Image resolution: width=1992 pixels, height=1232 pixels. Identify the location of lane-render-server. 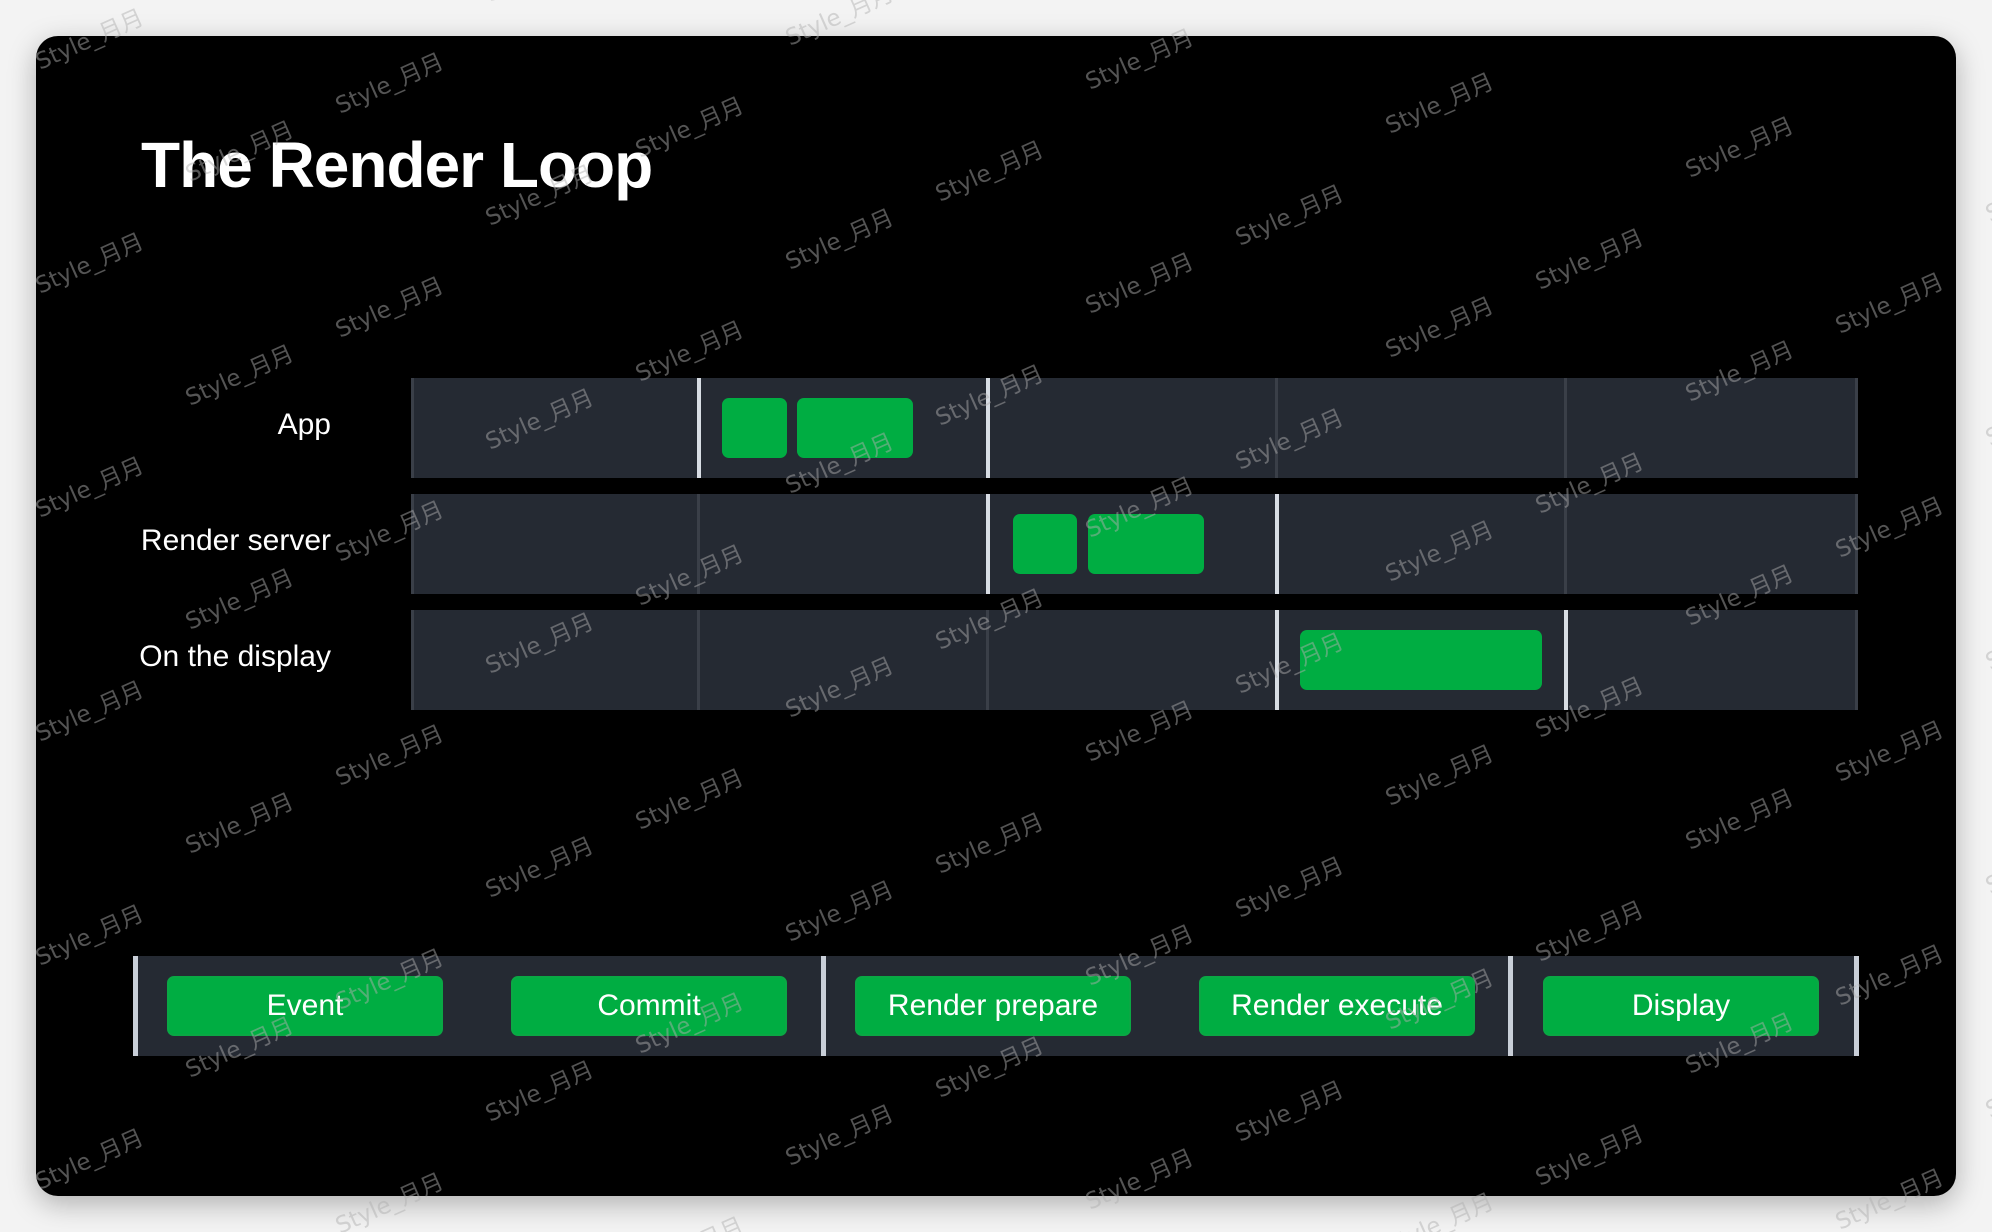
(1134, 544).